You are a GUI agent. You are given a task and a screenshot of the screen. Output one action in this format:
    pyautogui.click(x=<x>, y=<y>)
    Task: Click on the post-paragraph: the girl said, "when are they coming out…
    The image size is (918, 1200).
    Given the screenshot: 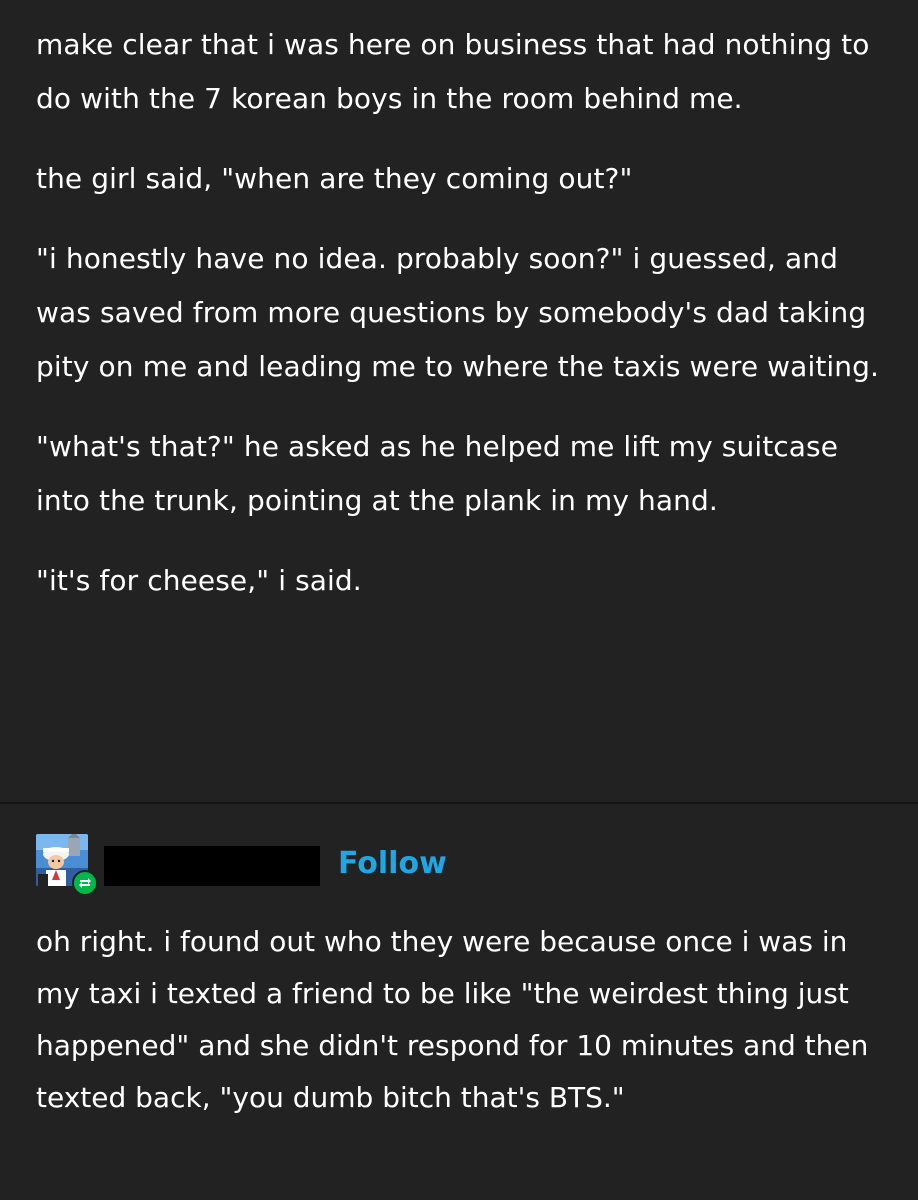 What is the action you would take?
    pyautogui.click(x=334, y=178)
    